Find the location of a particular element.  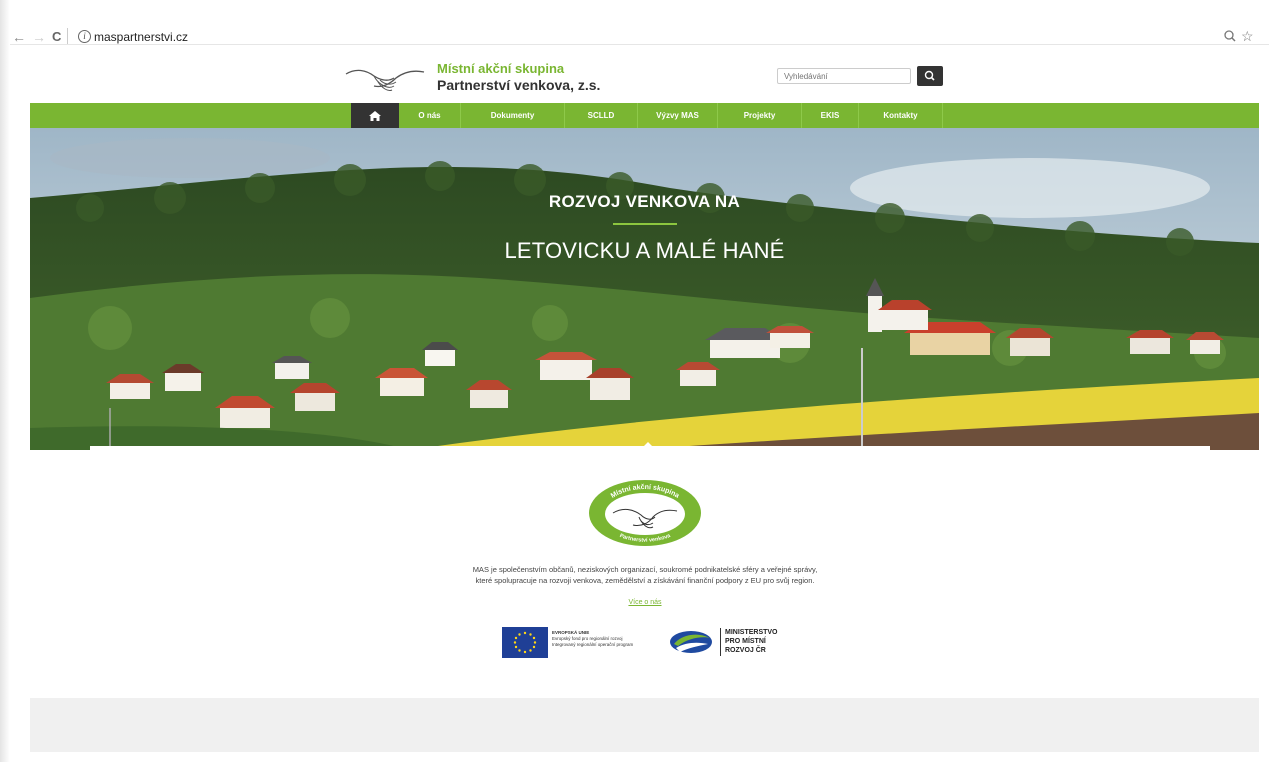

search-input is located at coordinates (844, 76).